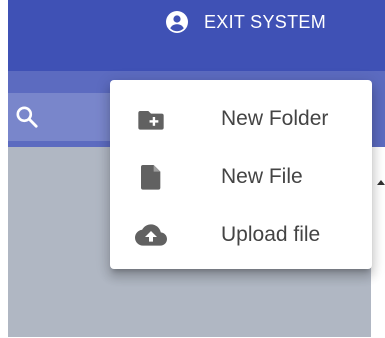 The width and height of the screenshot is (385, 338). I want to click on exit-system-button: EXIT SYSTEM, so click(245, 22).